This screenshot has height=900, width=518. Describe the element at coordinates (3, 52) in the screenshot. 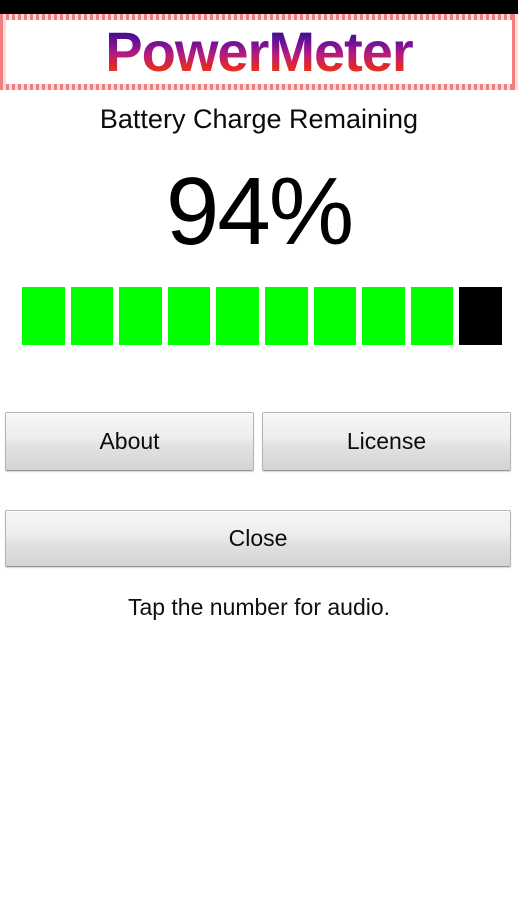

I see `header-frame-left-edge` at that location.